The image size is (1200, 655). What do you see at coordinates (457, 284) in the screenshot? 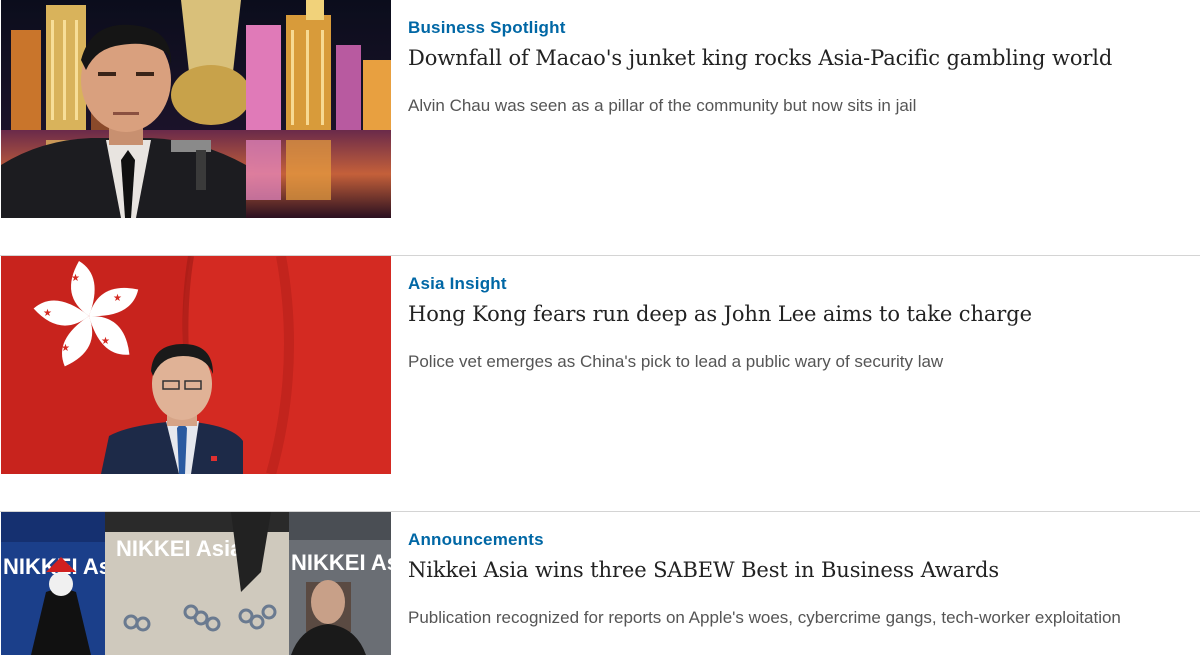
I see `section-label: Asia Insight` at bounding box center [457, 284].